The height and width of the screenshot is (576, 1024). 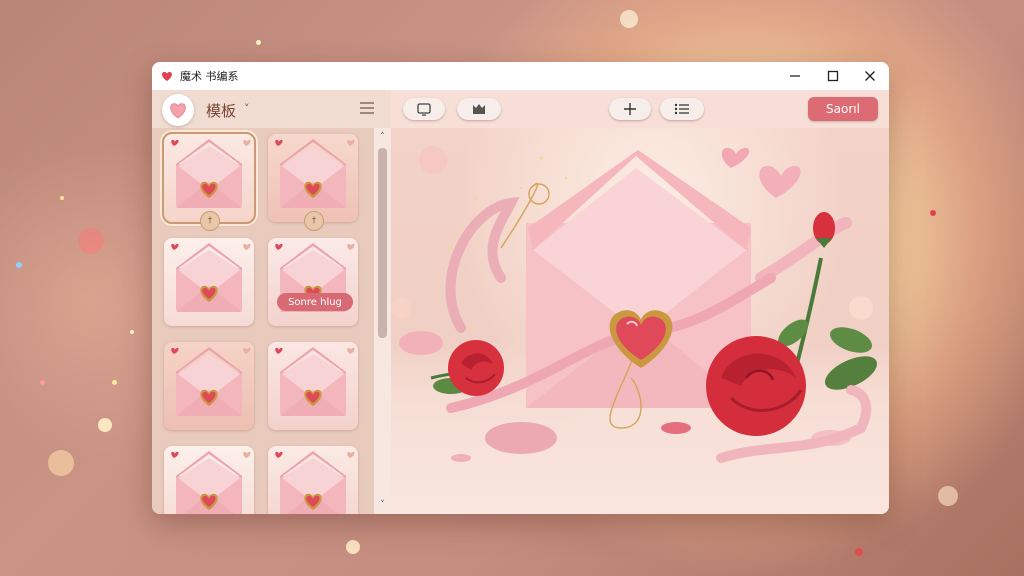 What do you see at coordinates (271, 109) in the screenshot?
I see `sidebar-header: 模板 ˅` at bounding box center [271, 109].